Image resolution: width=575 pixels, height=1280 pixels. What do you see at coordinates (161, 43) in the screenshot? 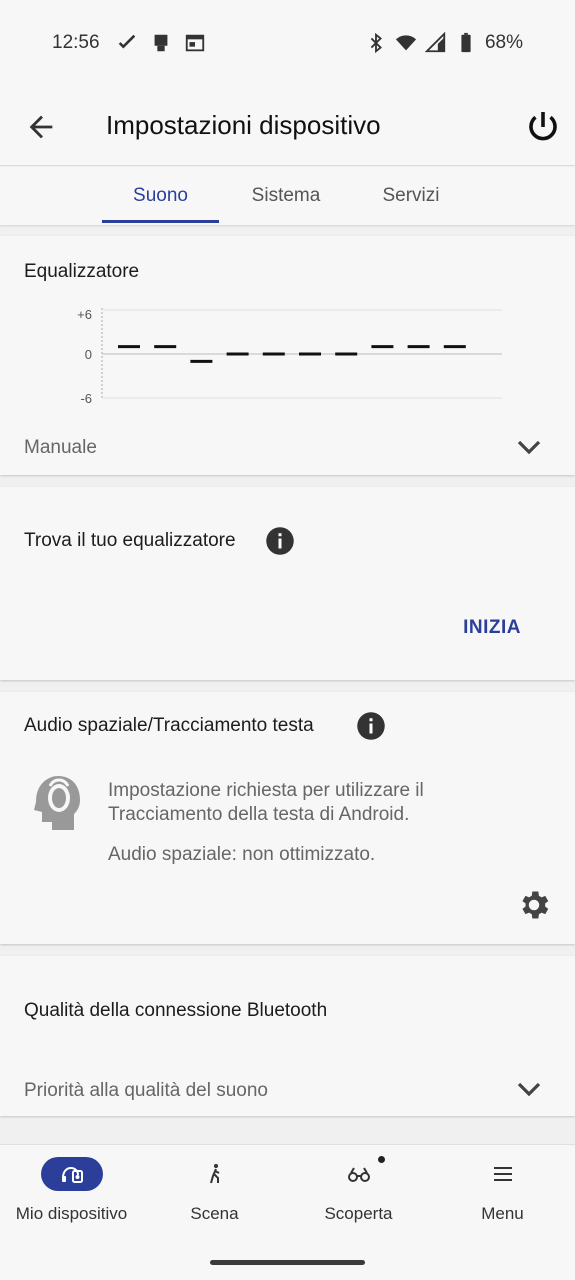
I see `phone-icon` at bounding box center [161, 43].